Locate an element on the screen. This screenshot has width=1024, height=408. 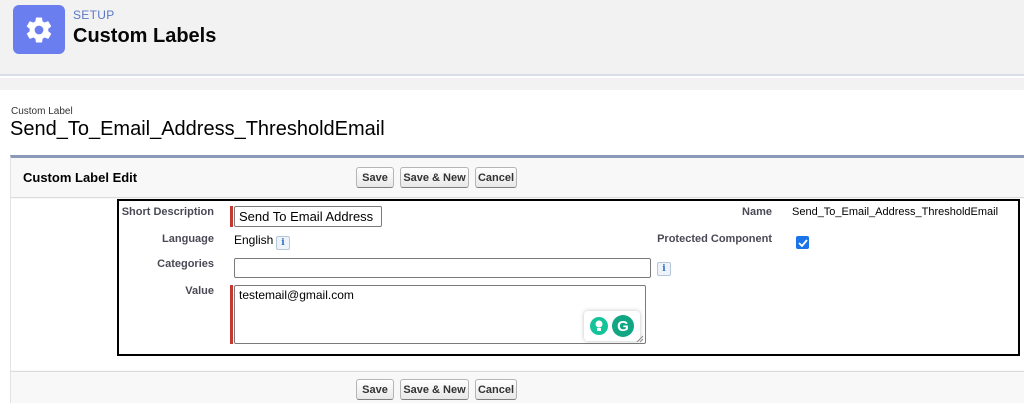
gear-icon is located at coordinates (39, 29).